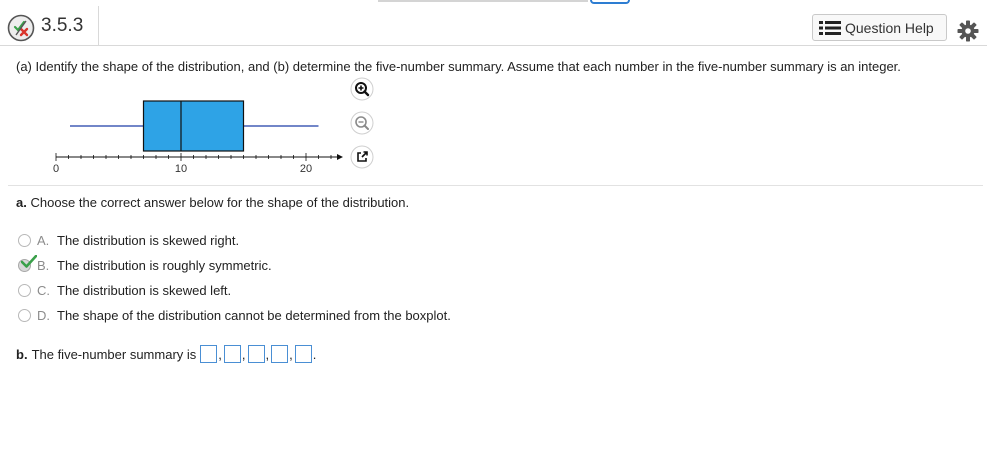 Image resolution: width=987 pixels, height=457 pixels. Describe the element at coordinates (232, 354) in the screenshot. I see `answer-box-q1` at that location.